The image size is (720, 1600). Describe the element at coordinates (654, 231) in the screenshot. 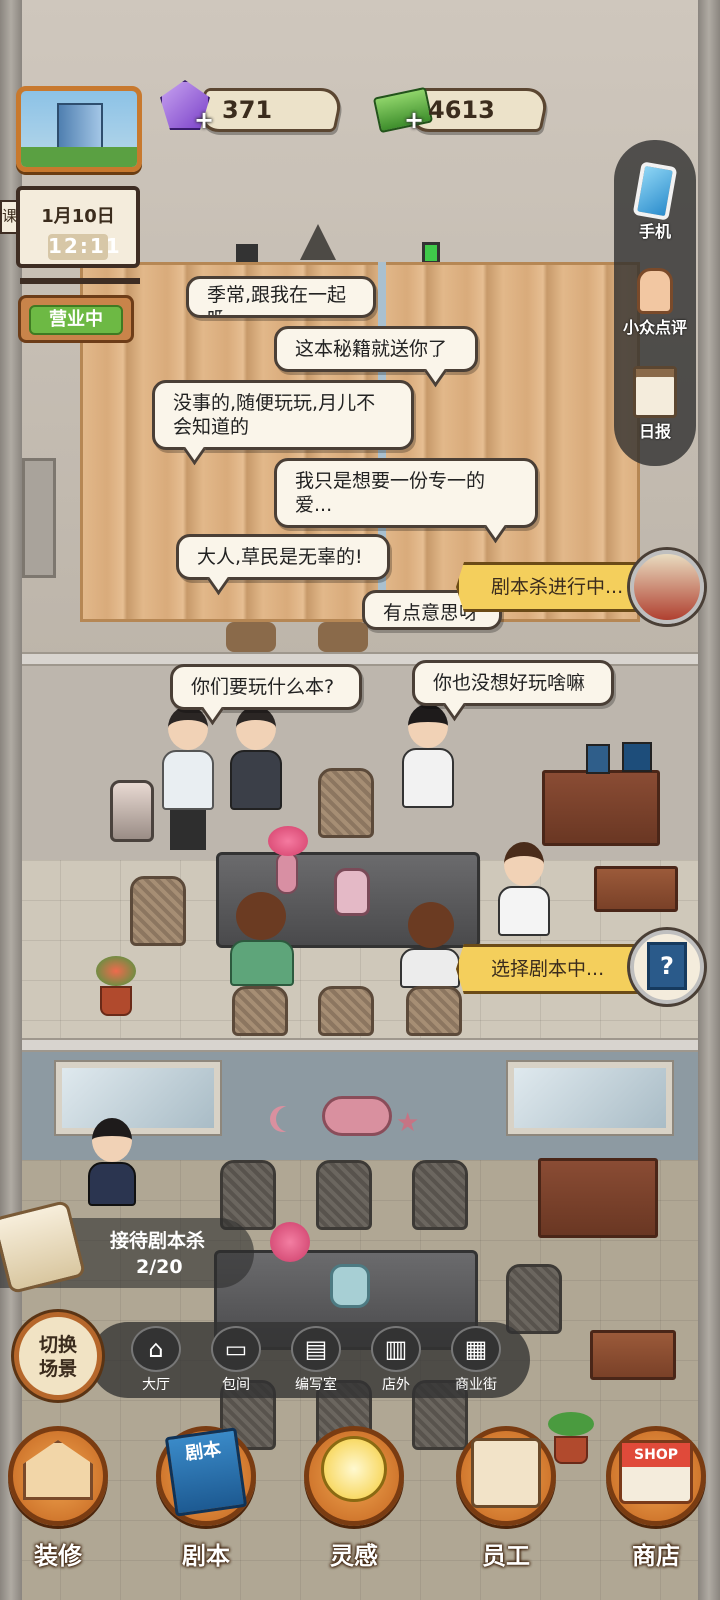

I see `phone-label: 手机` at that location.